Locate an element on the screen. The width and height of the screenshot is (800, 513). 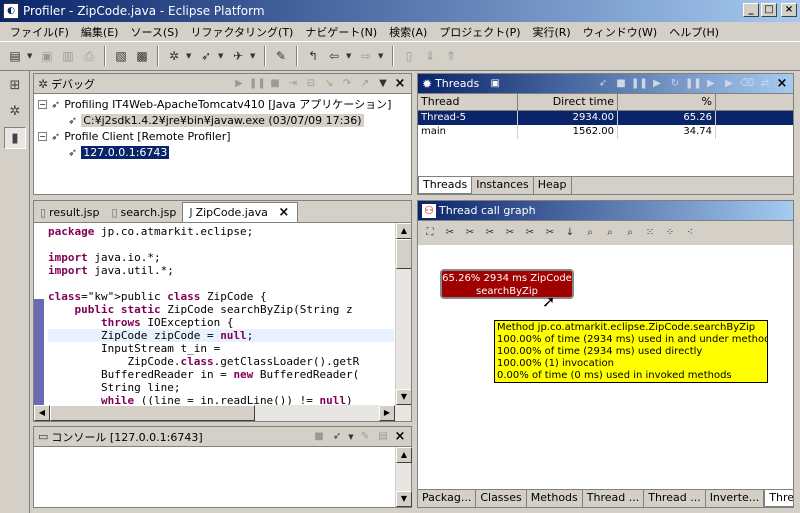
view-menu-icon: ▼ is located at coordinates (383, 84).